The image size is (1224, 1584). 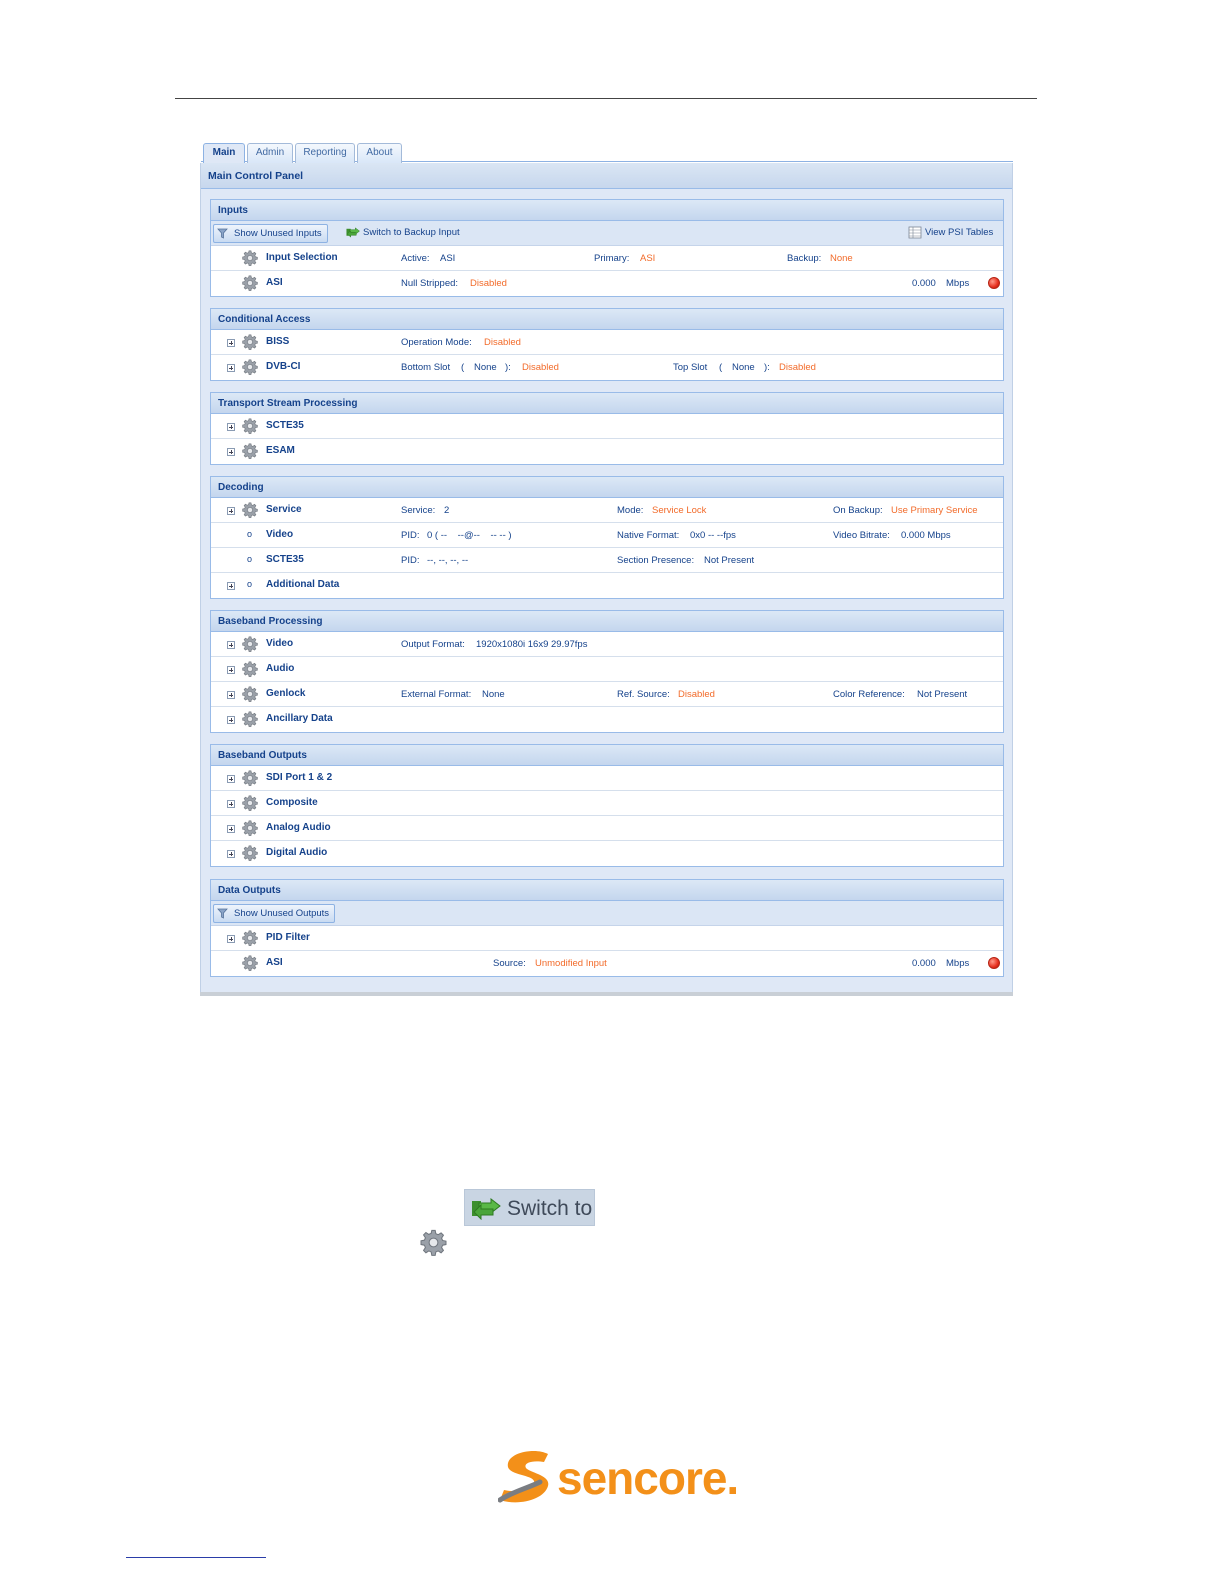 What do you see at coordinates (607, 319) in the screenshot?
I see `conditional-access-header: Conditional Access` at bounding box center [607, 319].